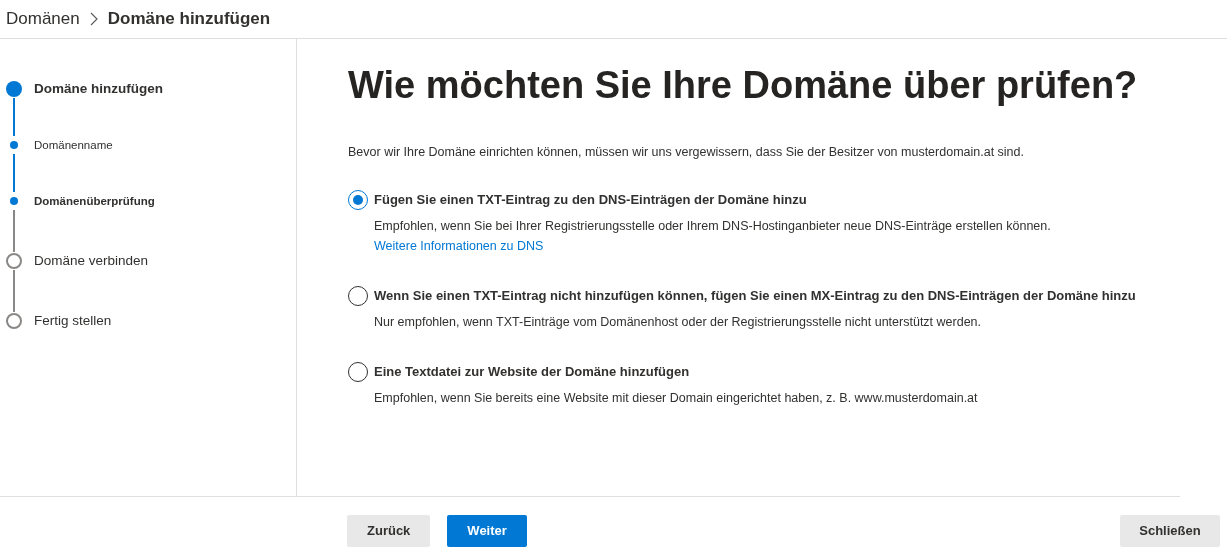 Image resolution: width=1227 pixels, height=549 pixels. I want to click on step-label: Fertig stellen, so click(73, 321).